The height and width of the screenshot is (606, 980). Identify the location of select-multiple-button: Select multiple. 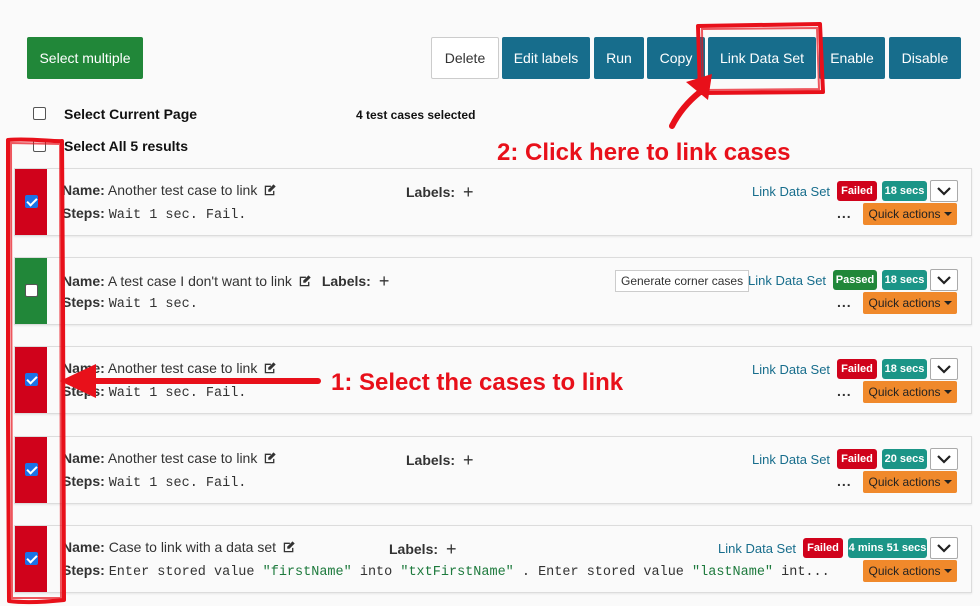
(85, 58).